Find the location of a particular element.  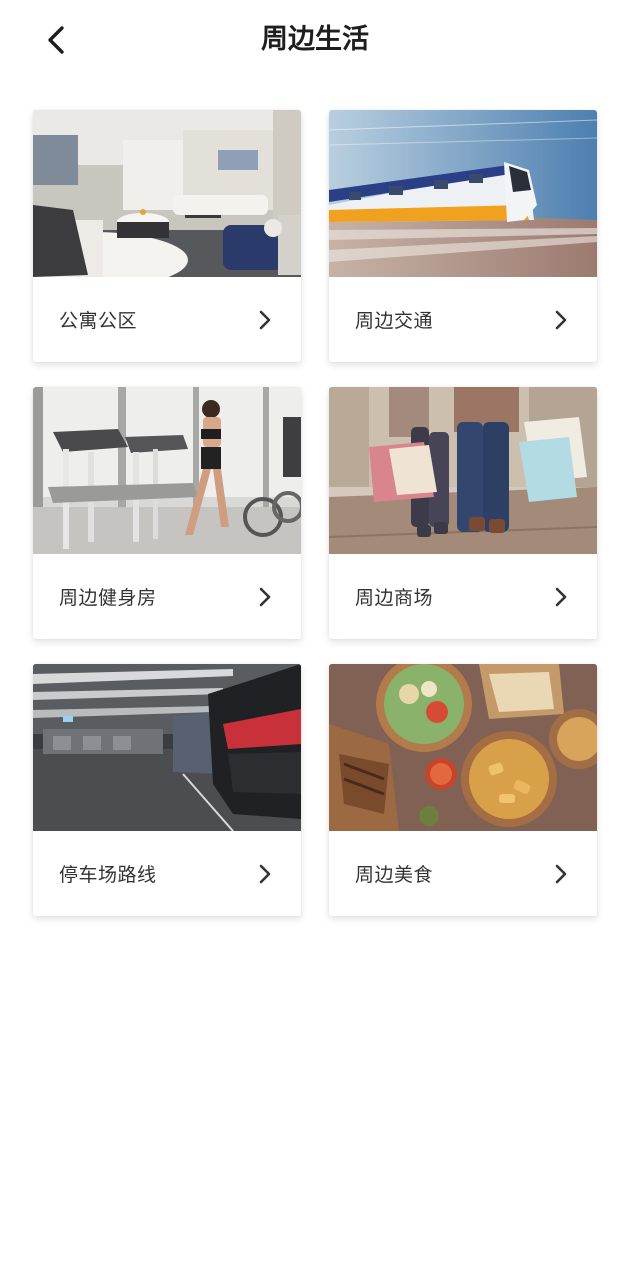

card-apartment-common-area: 公寓公区 is located at coordinates (167, 236).